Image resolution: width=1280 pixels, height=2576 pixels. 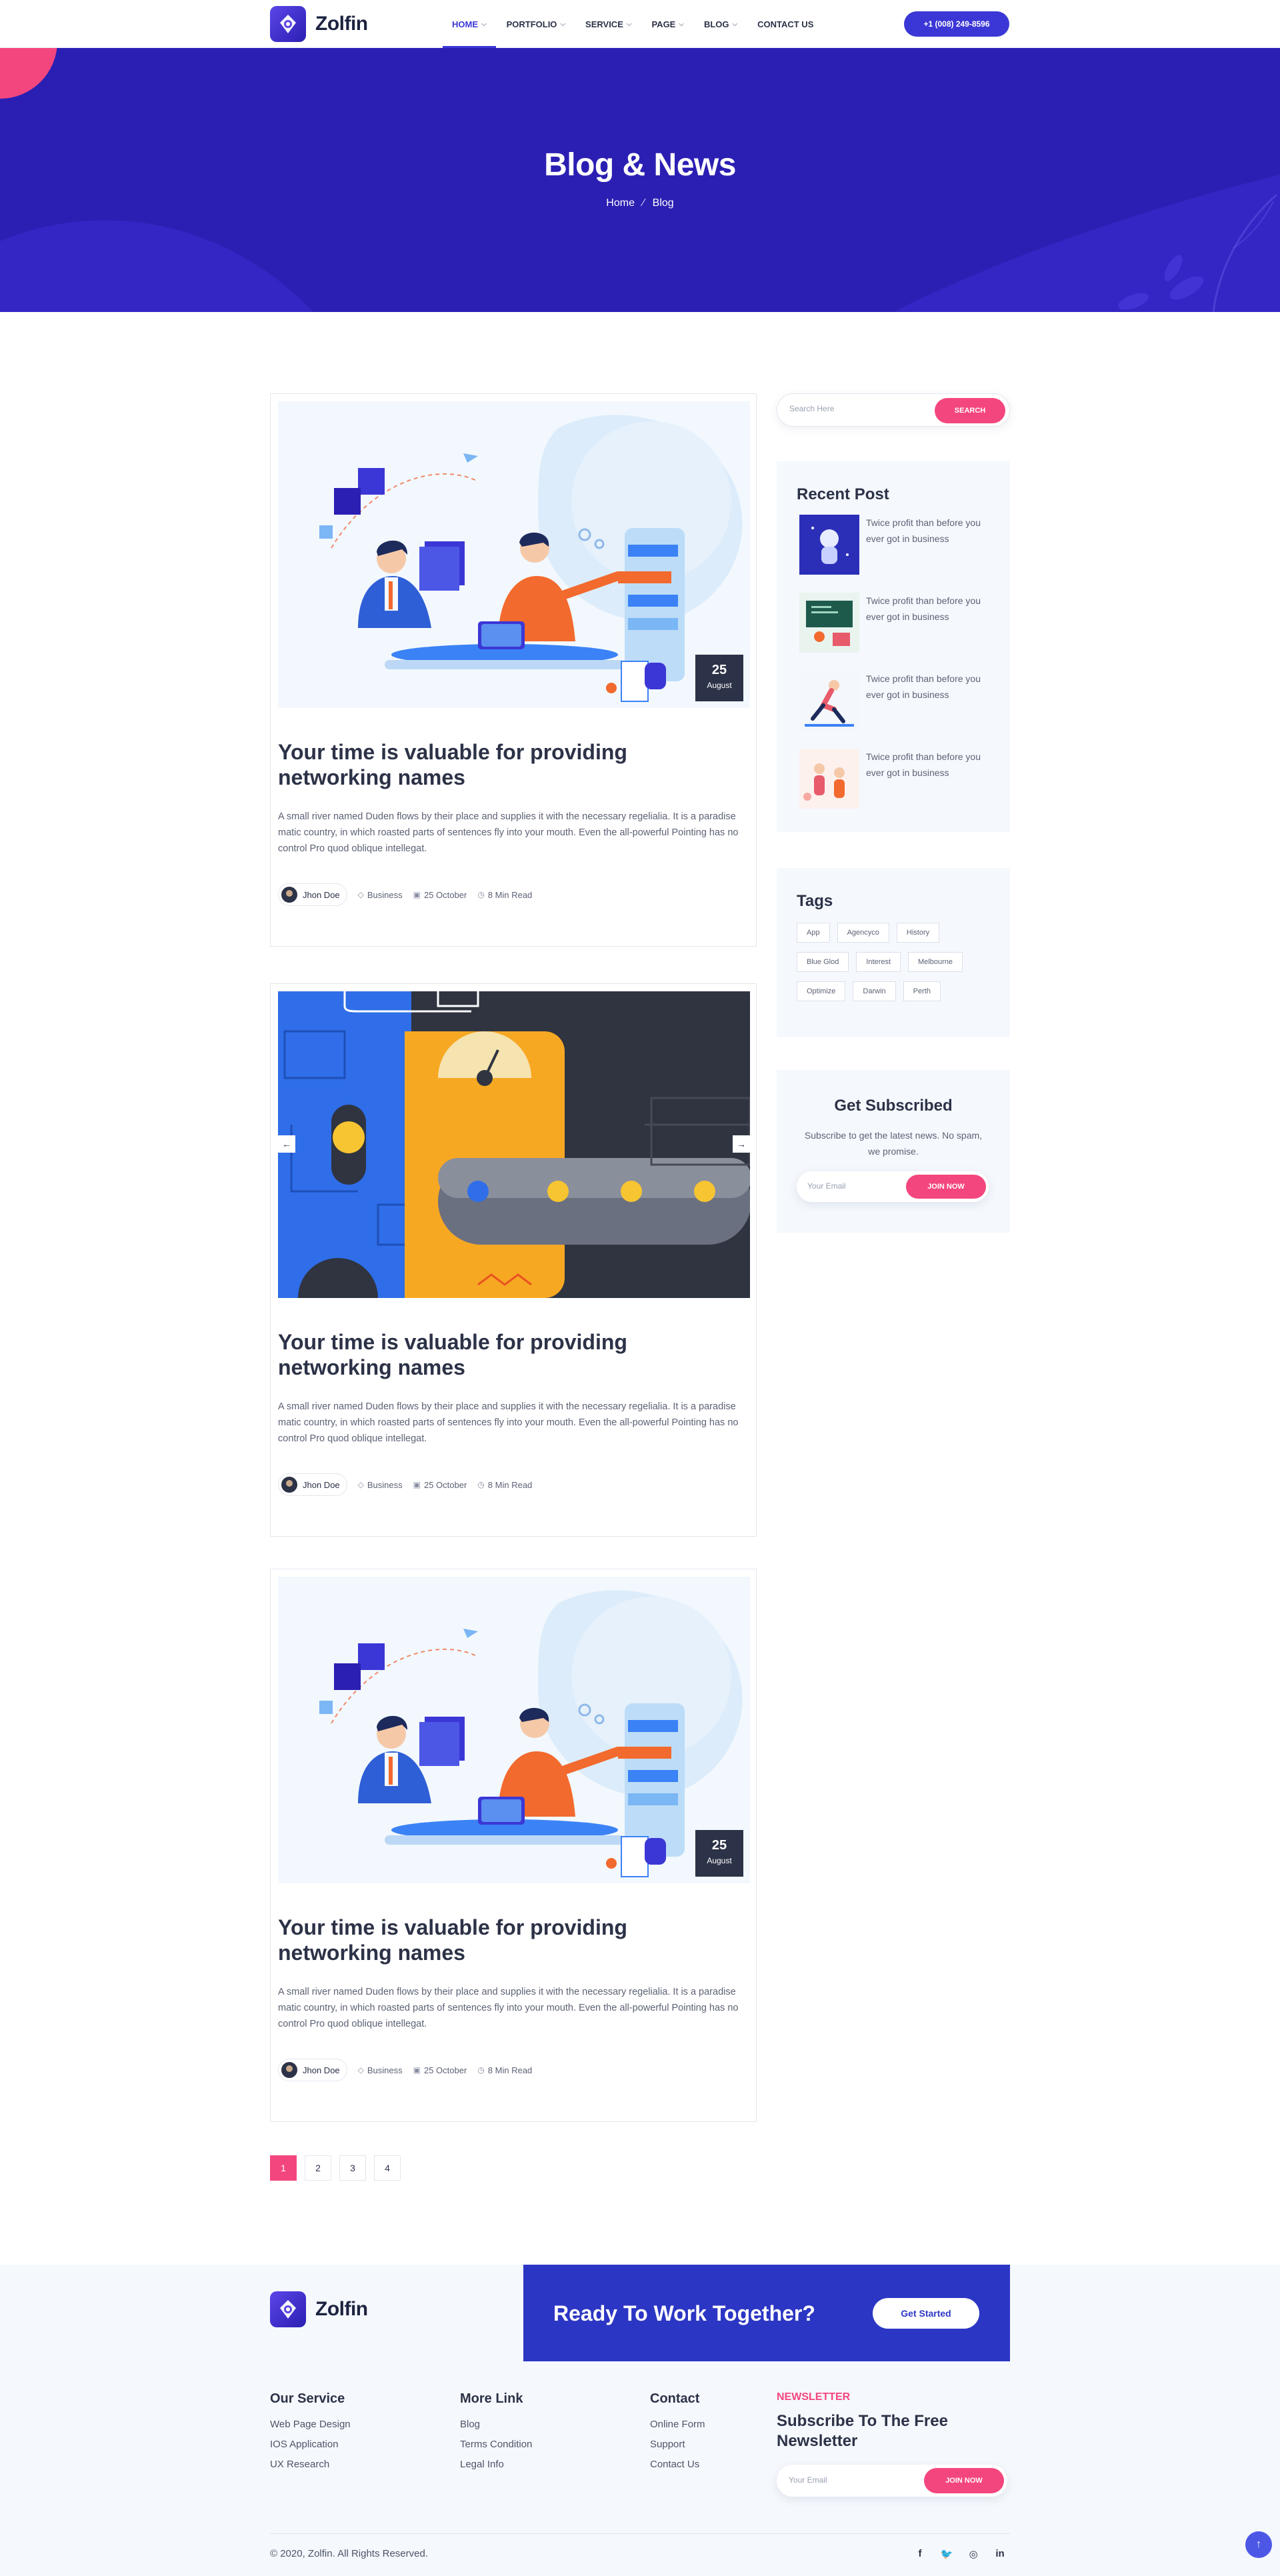 I want to click on nav-home: HOME ⌵, so click(x=469, y=24).